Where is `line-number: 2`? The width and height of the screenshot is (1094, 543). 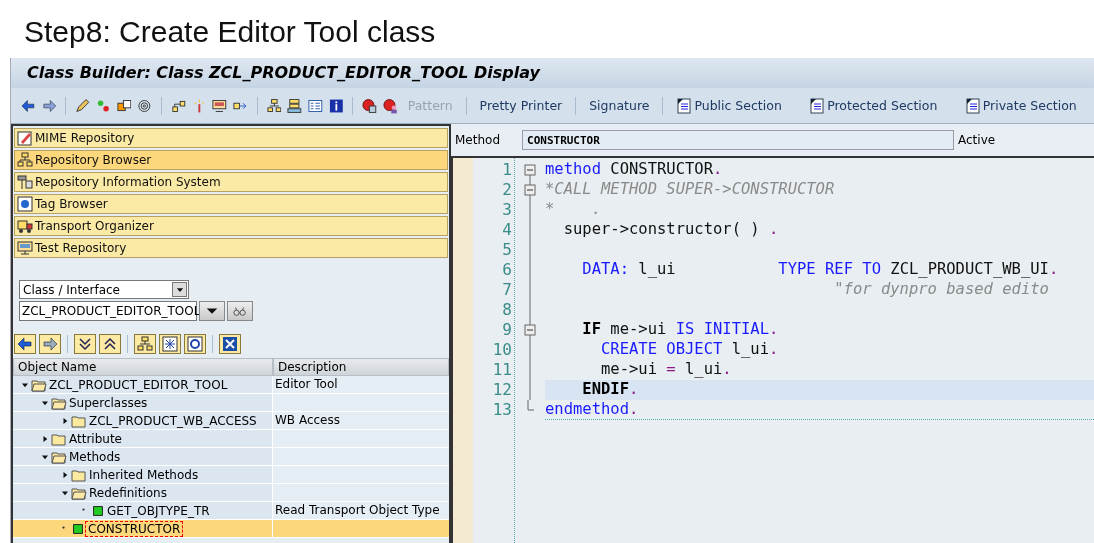
line-number: 2 is located at coordinates (507, 190).